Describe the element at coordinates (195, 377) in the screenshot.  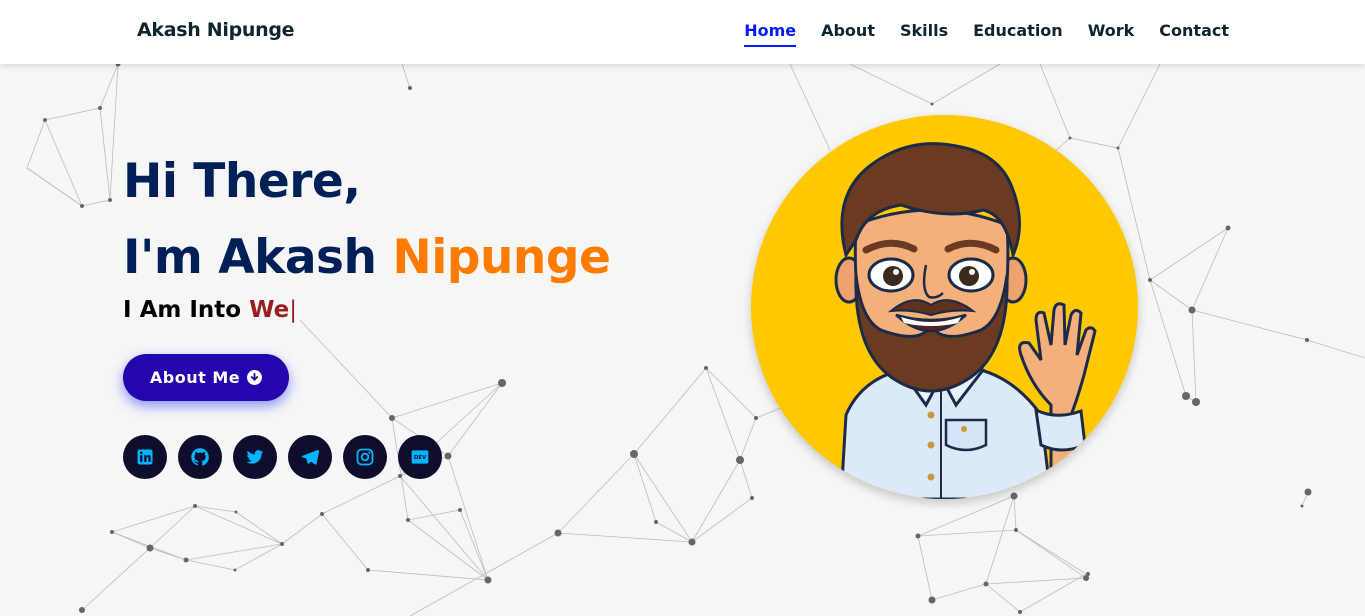
I see `about-me-label: About Me` at that location.